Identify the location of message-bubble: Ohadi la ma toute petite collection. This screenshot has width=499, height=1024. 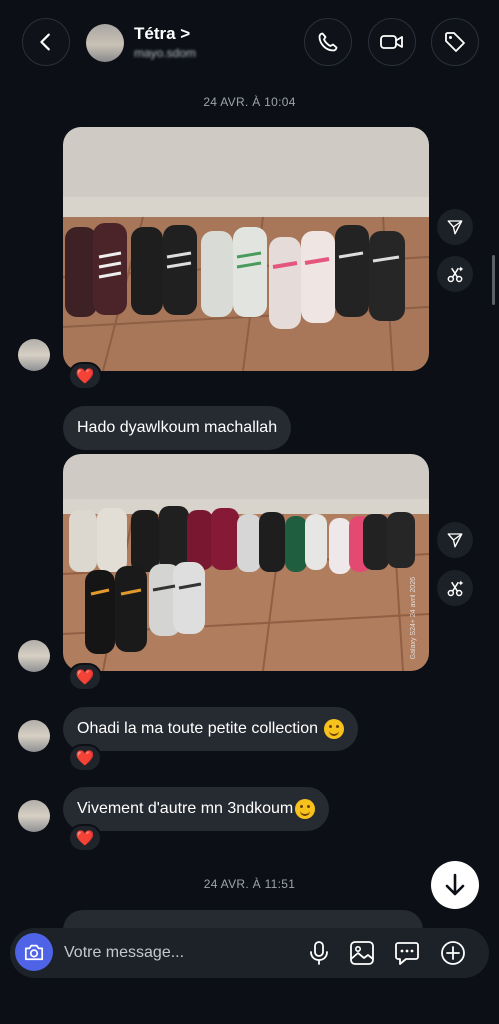
(211, 729).